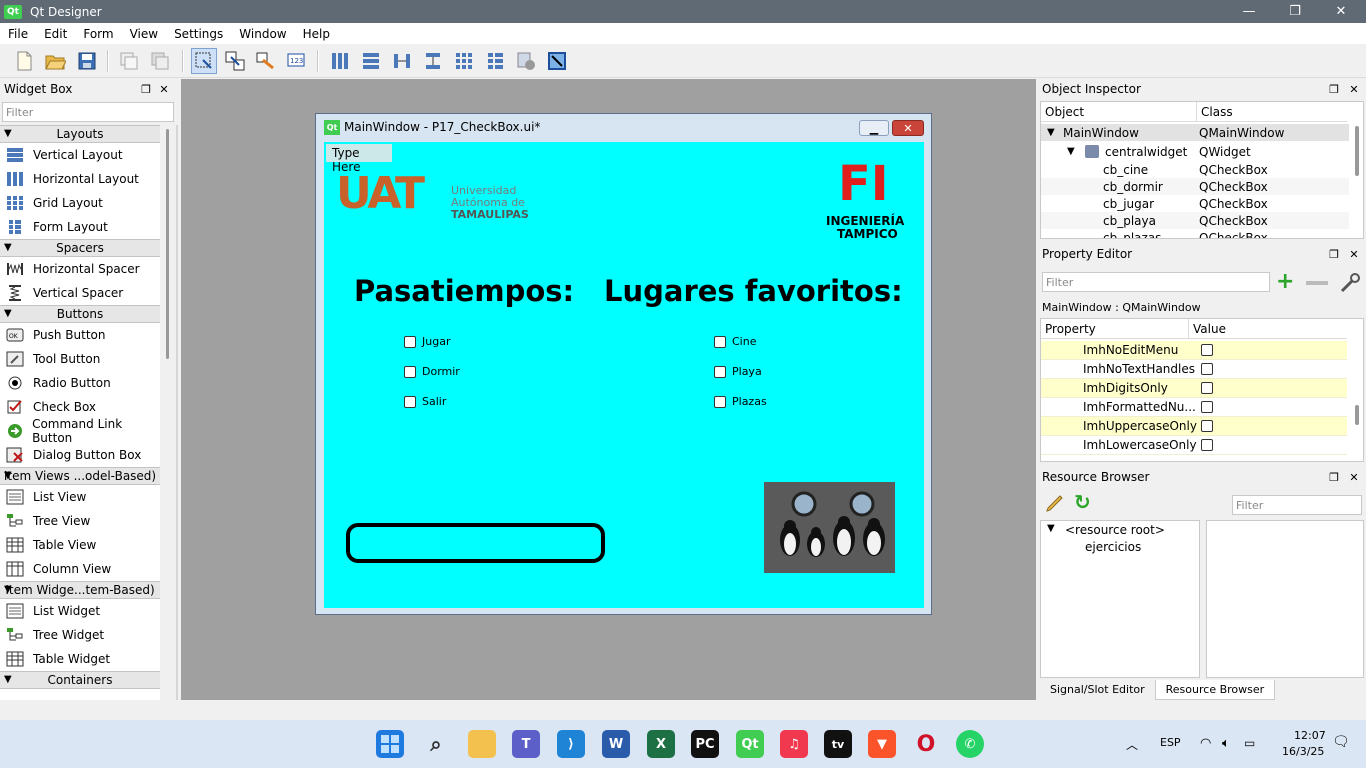  What do you see at coordinates (740, 401) in the screenshot?
I see `checkbox-plazas: Plazas` at bounding box center [740, 401].